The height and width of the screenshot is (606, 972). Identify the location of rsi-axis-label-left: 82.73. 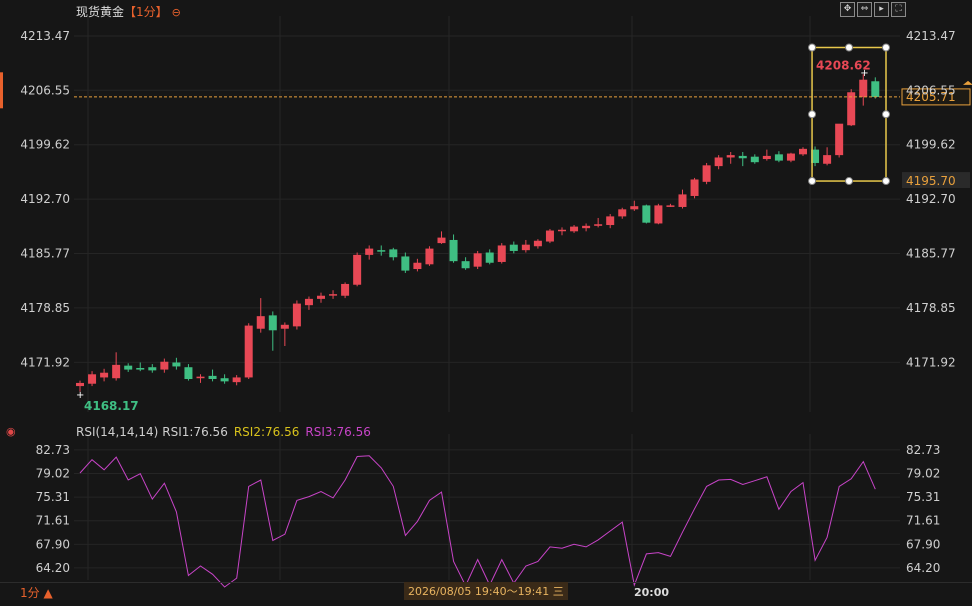
(53, 450).